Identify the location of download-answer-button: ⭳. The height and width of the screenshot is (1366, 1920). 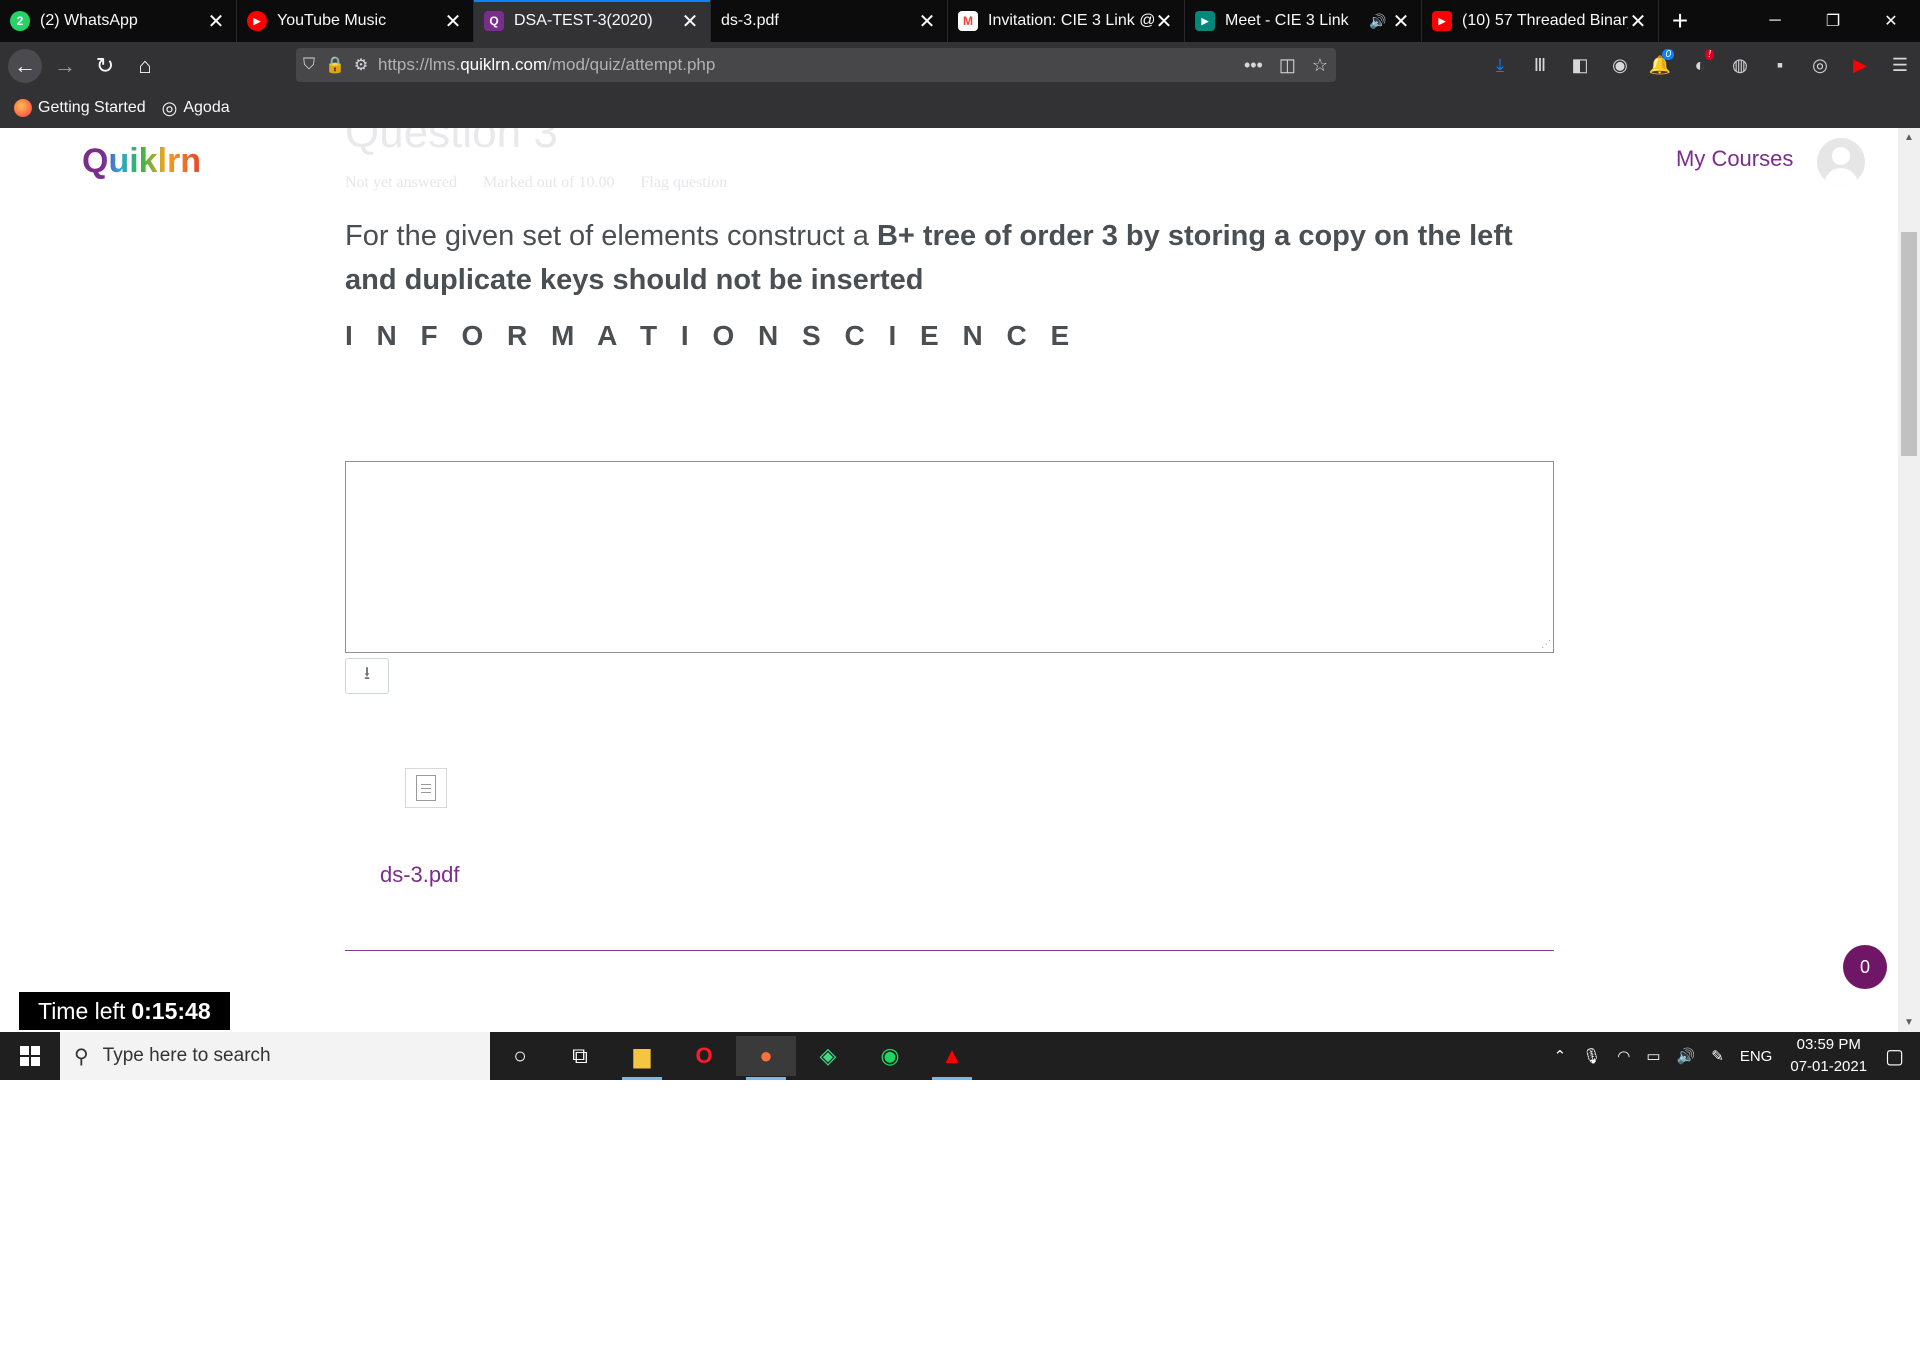
(367, 676).